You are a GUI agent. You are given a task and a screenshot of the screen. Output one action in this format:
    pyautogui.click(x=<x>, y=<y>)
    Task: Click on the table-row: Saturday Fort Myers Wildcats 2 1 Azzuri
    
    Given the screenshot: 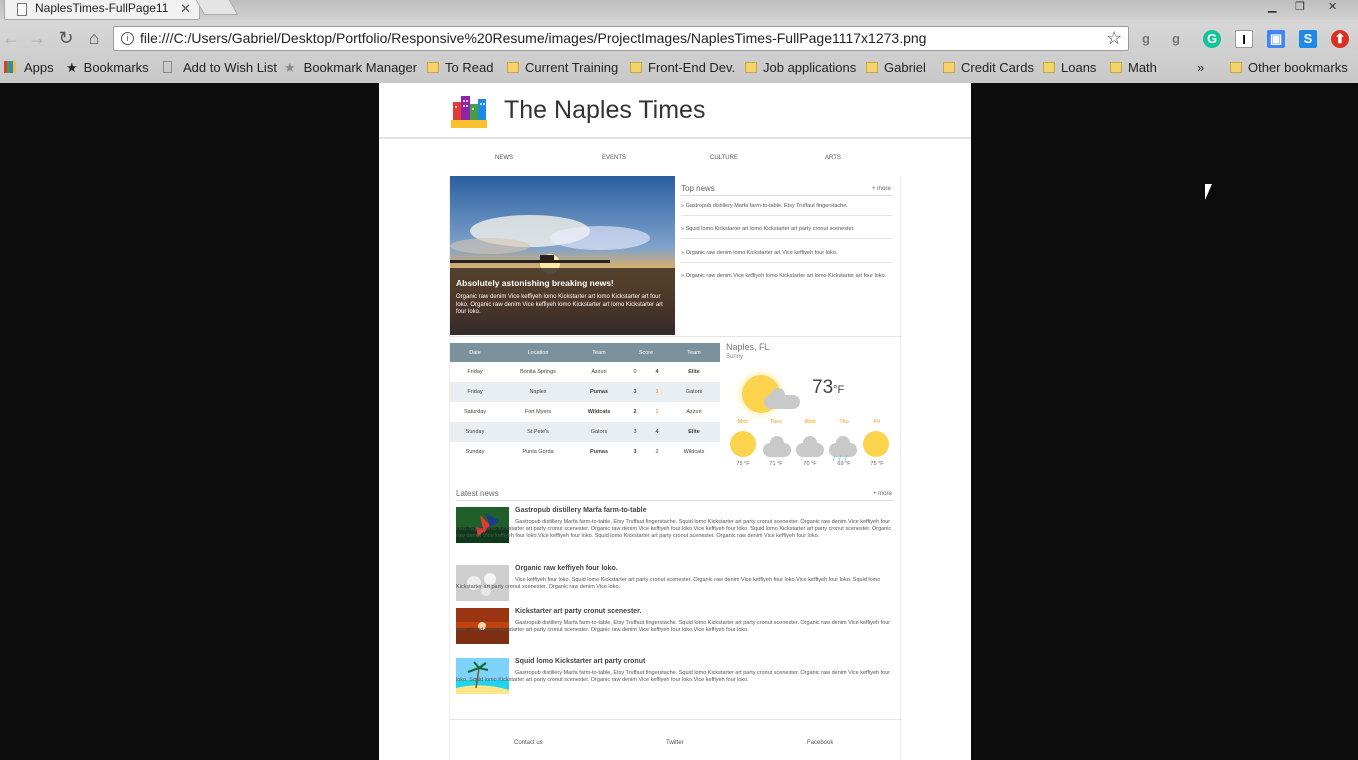 What is the action you would take?
    pyautogui.click(x=582, y=412)
    